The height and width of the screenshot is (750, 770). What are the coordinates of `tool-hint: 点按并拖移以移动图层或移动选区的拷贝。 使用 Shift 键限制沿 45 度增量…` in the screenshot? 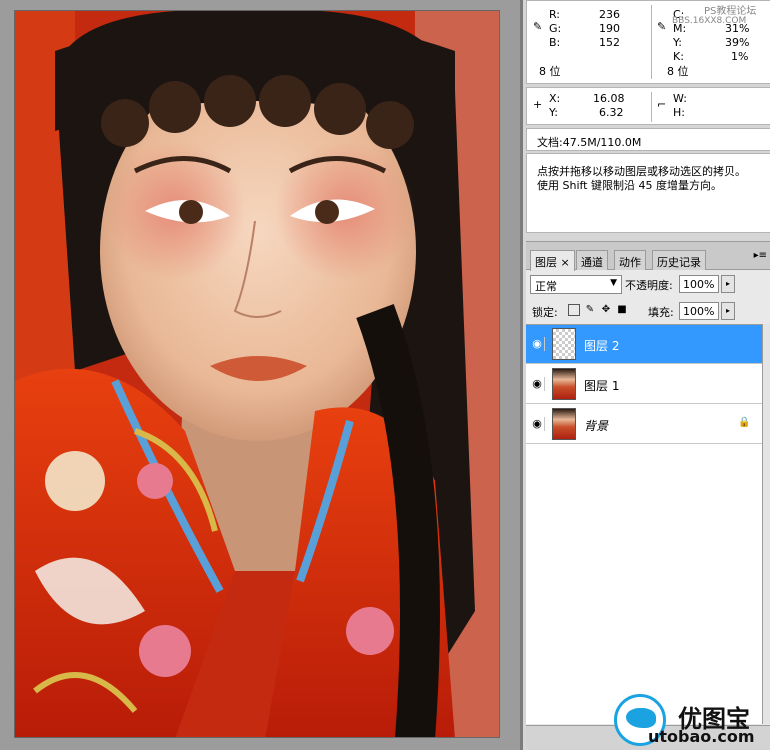 It's located at (648, 193).